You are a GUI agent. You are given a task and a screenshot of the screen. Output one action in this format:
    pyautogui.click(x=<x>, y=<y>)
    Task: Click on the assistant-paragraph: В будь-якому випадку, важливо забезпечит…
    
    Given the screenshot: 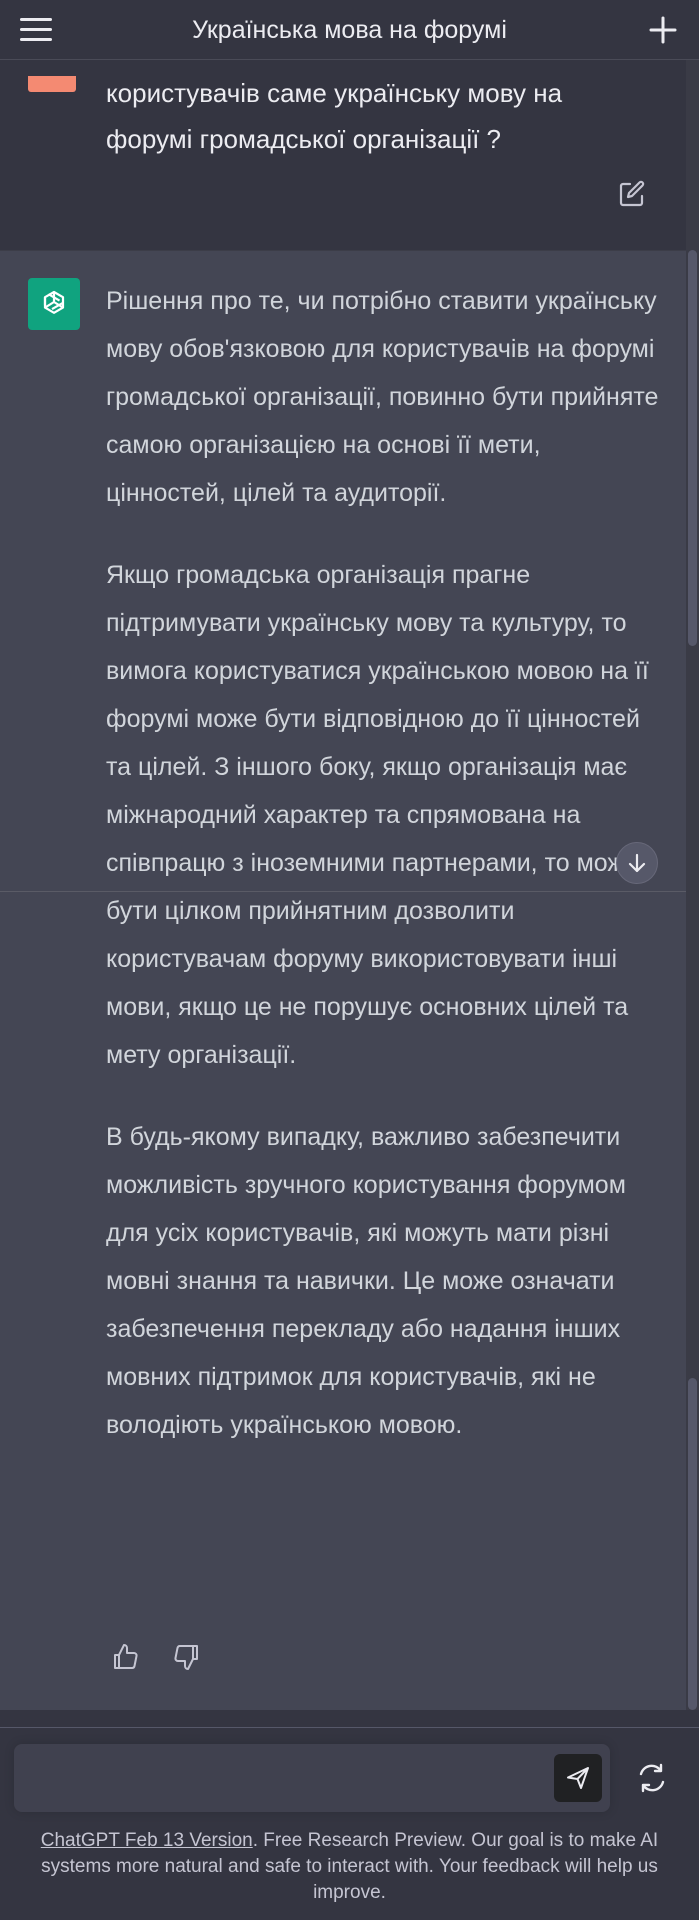 What is the action you would take?
    pyautogui.click(x=366, y=1281)
    